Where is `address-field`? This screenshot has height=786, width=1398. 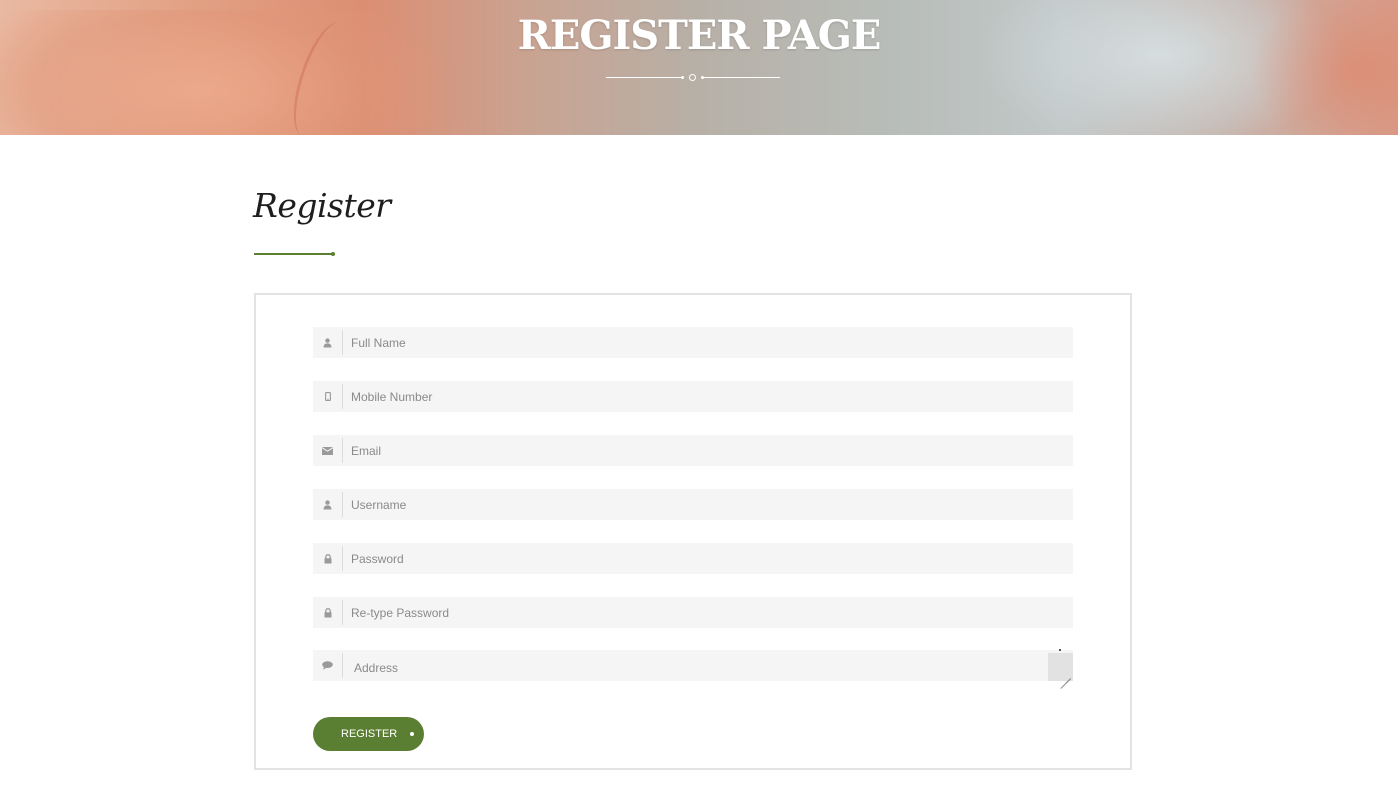 address-field is located at coordinates (693, 665).